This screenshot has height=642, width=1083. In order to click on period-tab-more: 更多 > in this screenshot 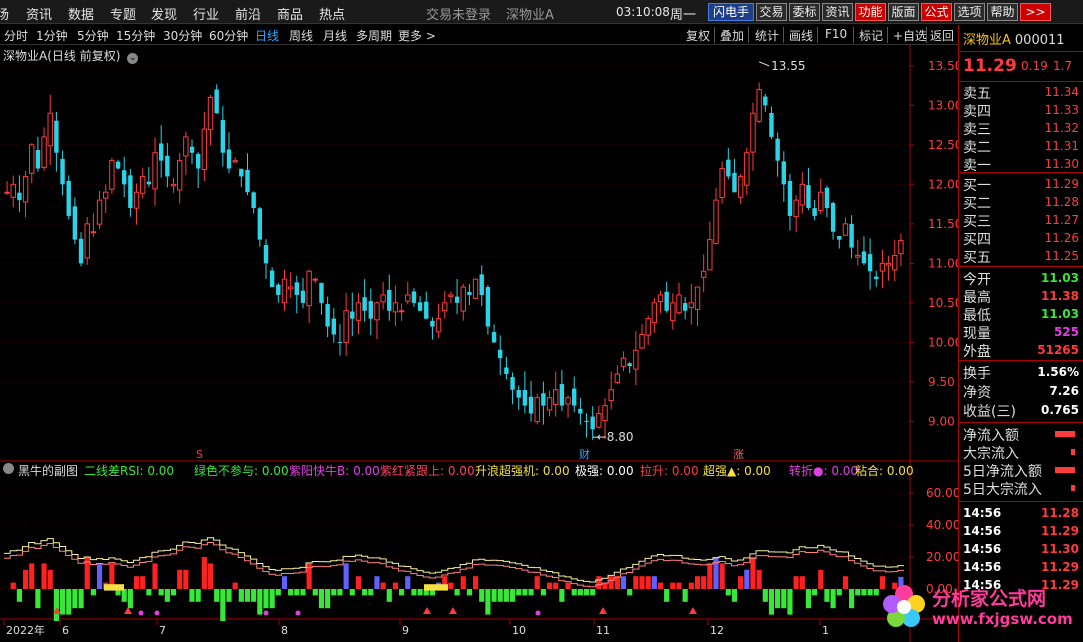, I will do `click(417, 35)`.